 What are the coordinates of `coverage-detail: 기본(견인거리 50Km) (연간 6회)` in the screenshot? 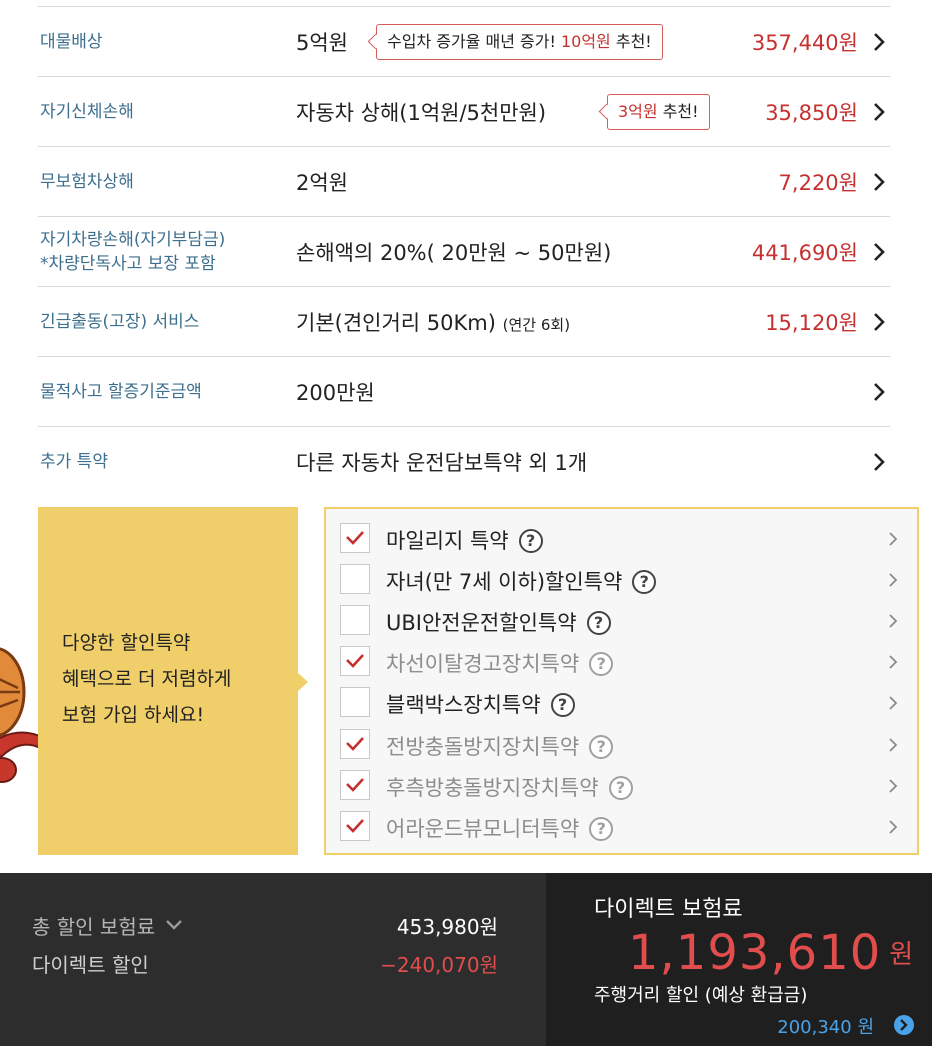 It's located at (433, 322).